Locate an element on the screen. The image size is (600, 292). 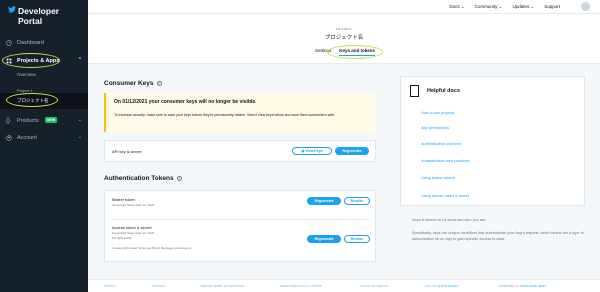
revoke-access-button: Revoke is located at coordinates (357, 239).